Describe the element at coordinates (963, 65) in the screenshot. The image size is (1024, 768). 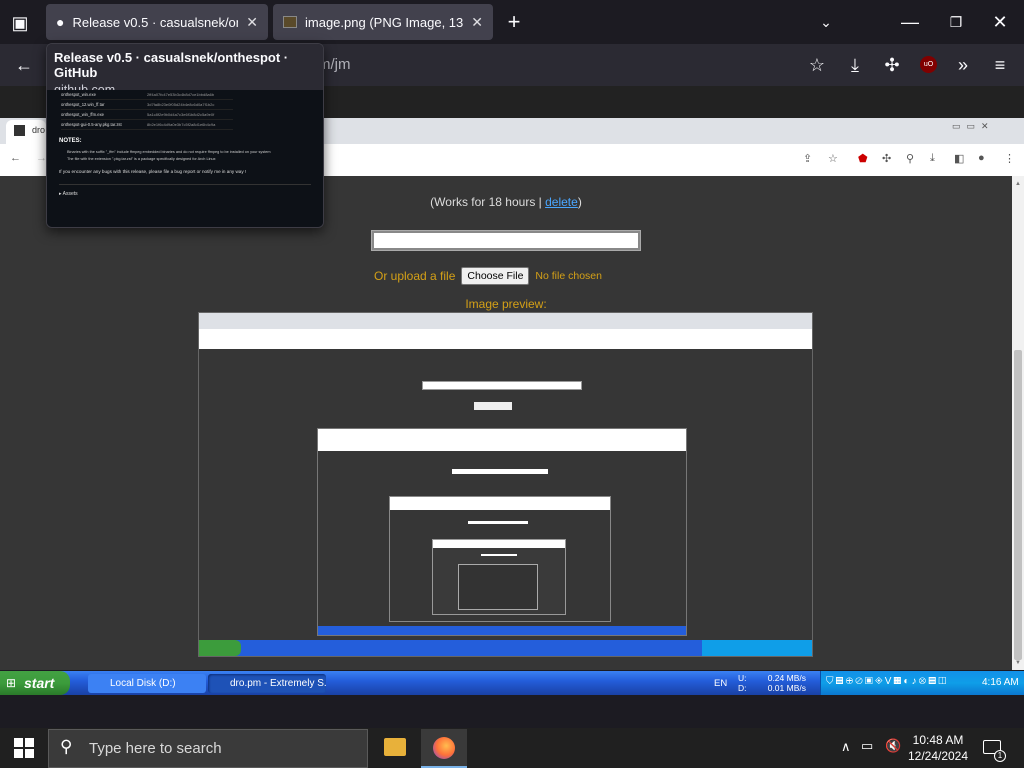
I see `more-tools-chevron-icon: »` at that location.